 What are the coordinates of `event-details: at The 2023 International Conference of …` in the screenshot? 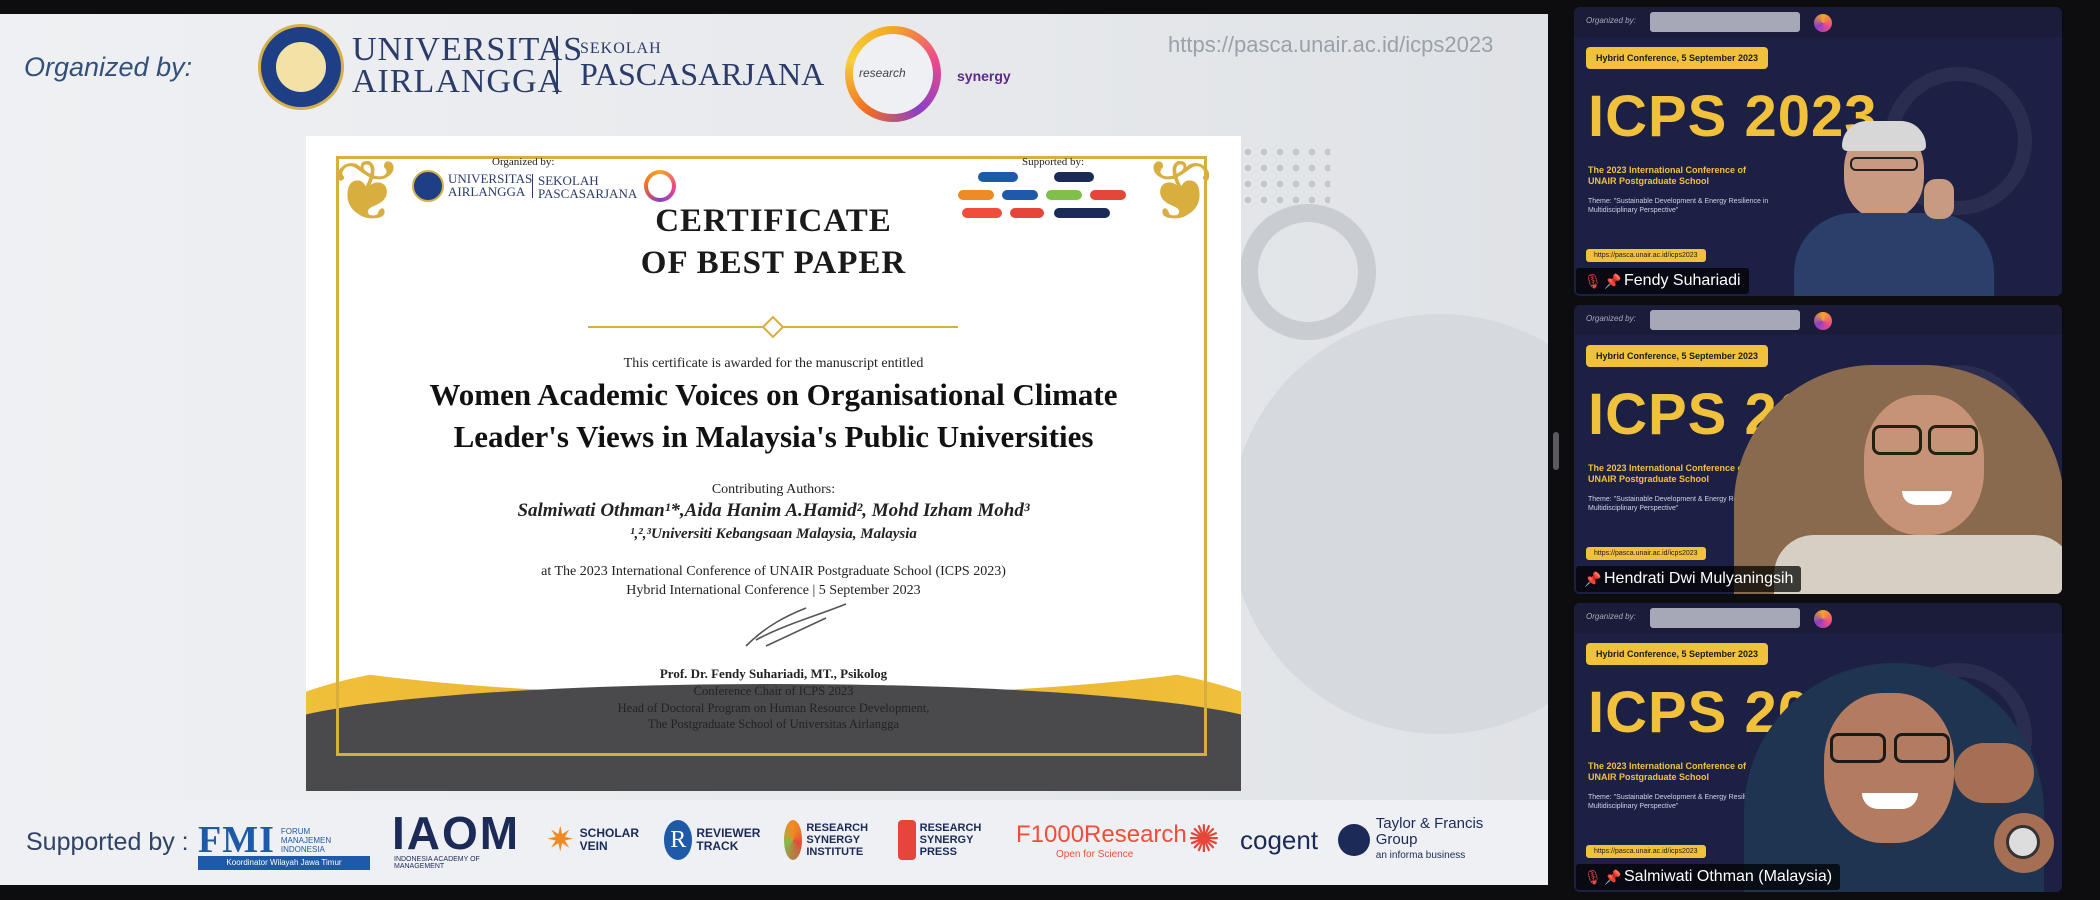 It's located at (773, 581).